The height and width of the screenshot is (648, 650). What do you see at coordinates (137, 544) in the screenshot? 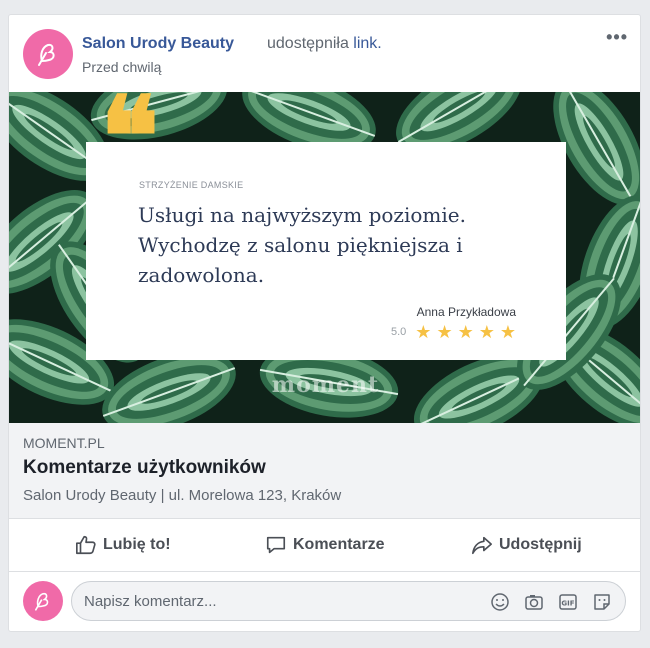
I see `like-label: Lubię to!` at bounding box center [137, 544].